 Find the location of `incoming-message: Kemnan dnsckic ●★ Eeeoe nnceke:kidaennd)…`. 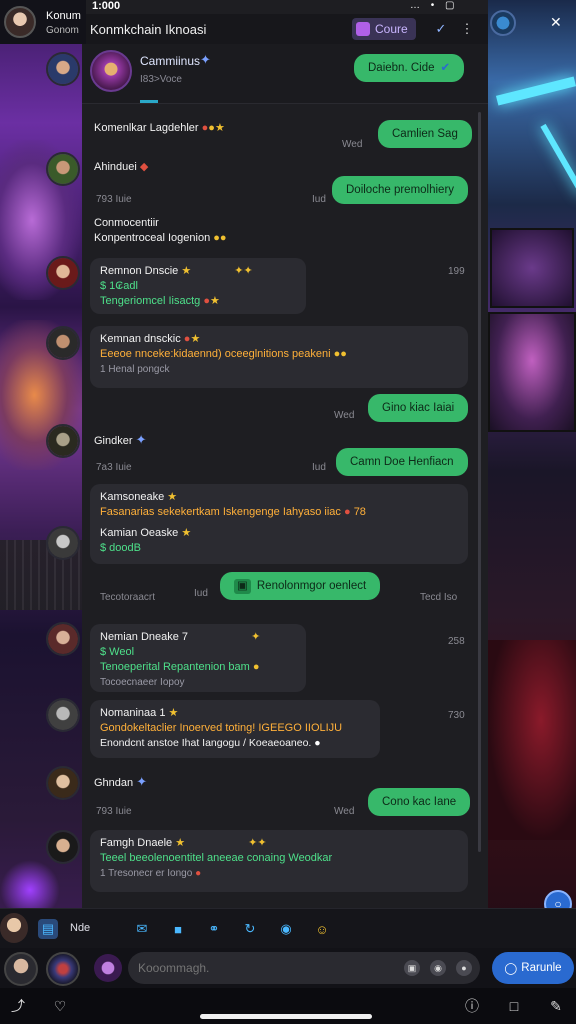

incoming-message: Kemnan dnsckic ●★ Eeeoe nnceke:kidaennd)… is located at coordinates (279, 357).